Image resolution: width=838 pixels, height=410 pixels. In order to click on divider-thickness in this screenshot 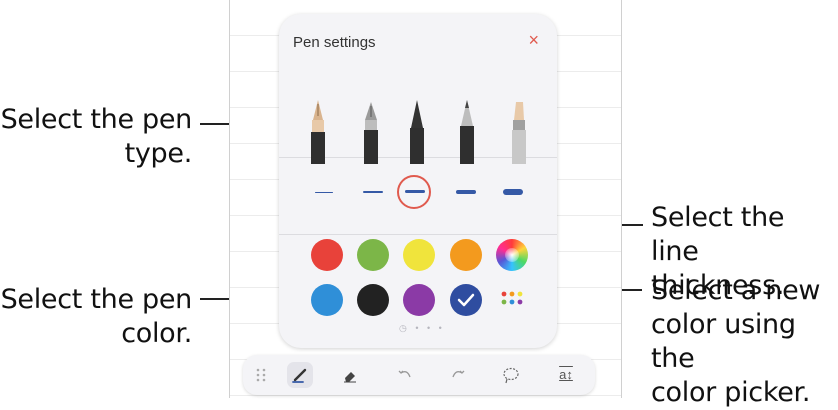, I will do `click(418, 234)`.